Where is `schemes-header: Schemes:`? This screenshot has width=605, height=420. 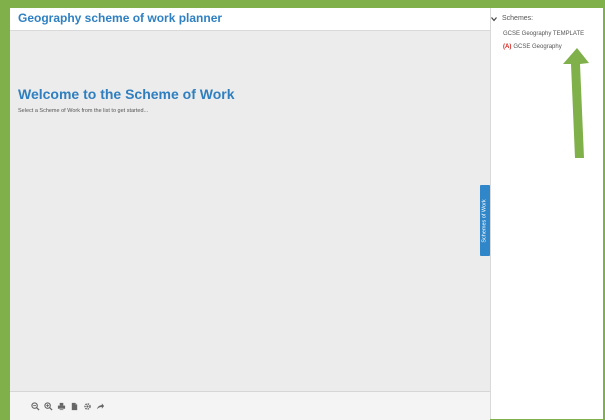 schemes-header: Schemes: is located at coordinates (512, 18).